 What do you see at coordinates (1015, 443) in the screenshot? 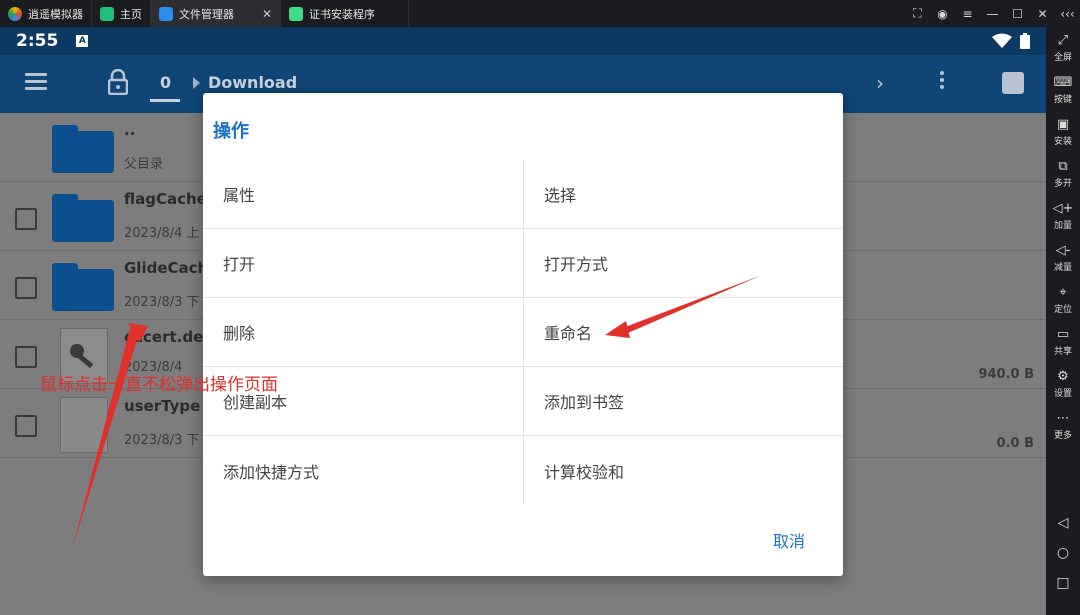
I see `file-size: 0.0 B` at bounding box center [1015, 443].